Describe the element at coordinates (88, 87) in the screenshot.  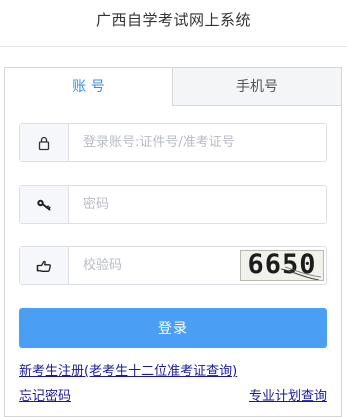
I see `tab-account: 账 号` at that location.